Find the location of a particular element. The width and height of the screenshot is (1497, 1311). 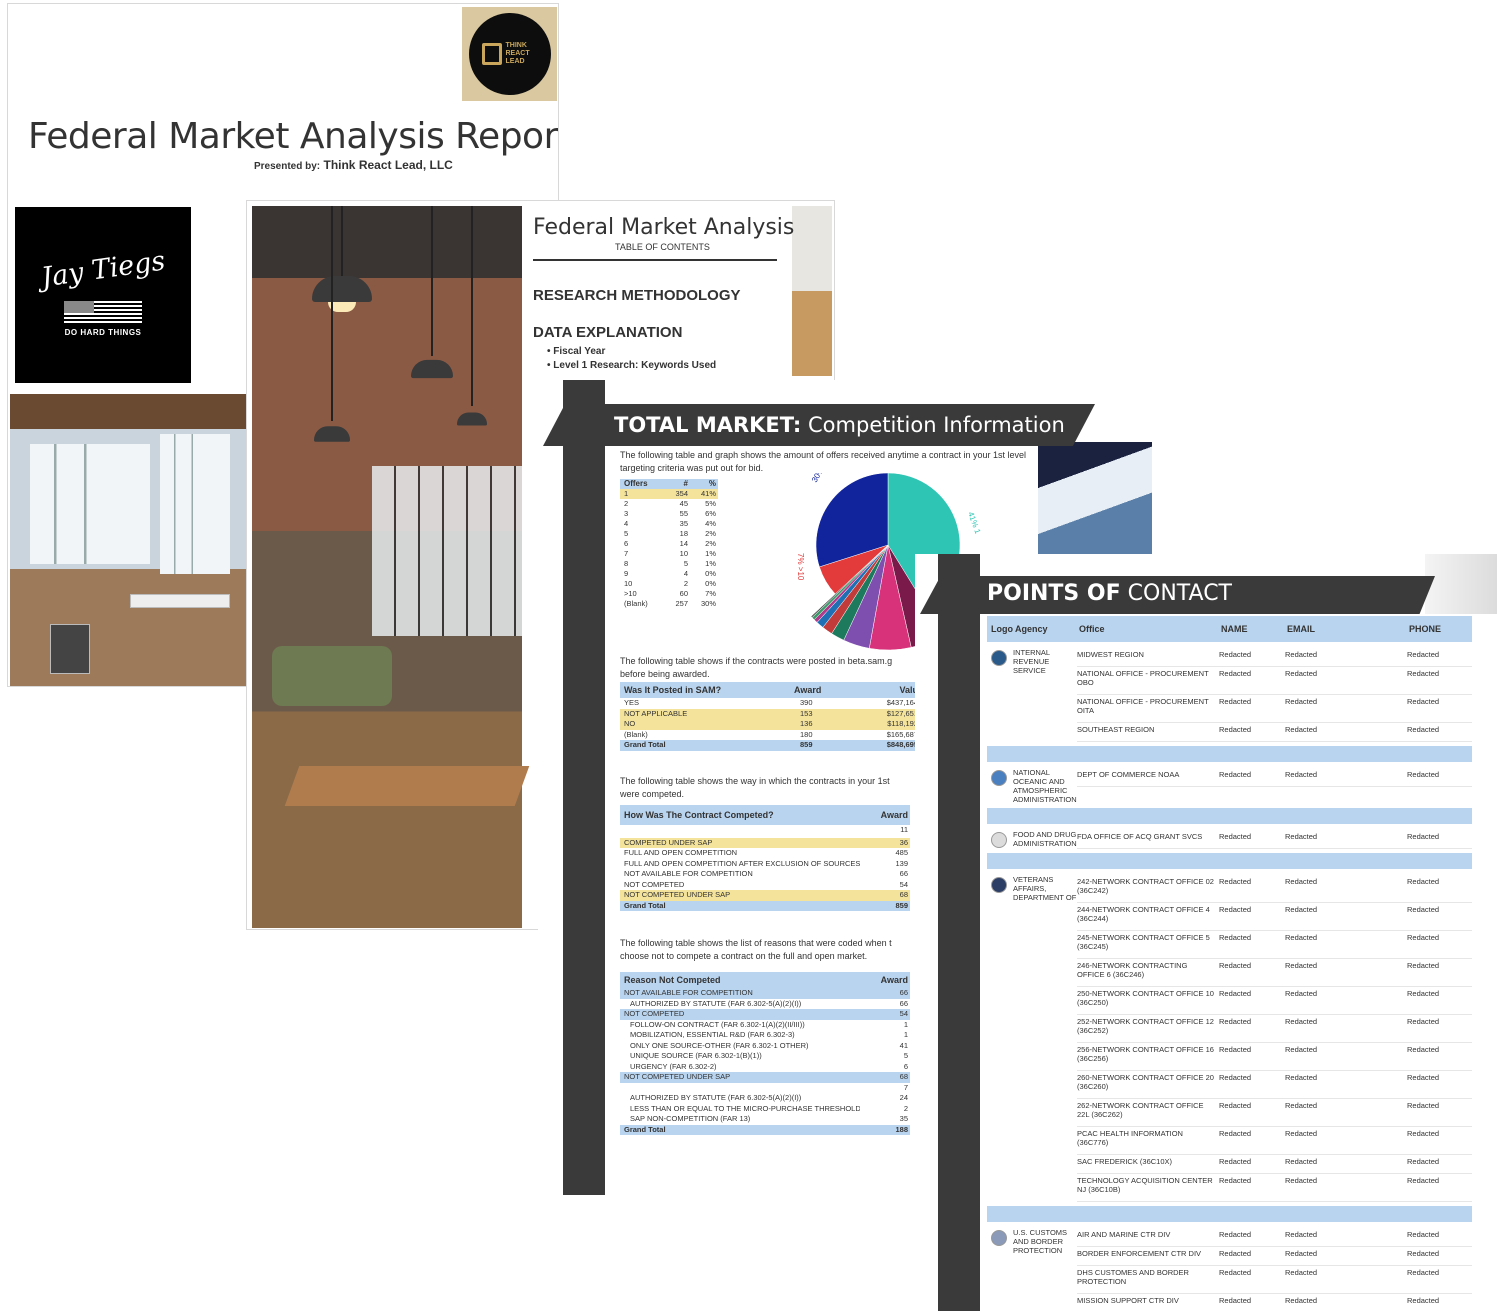

table-cell: 7% is located at coordinates (710, 593).